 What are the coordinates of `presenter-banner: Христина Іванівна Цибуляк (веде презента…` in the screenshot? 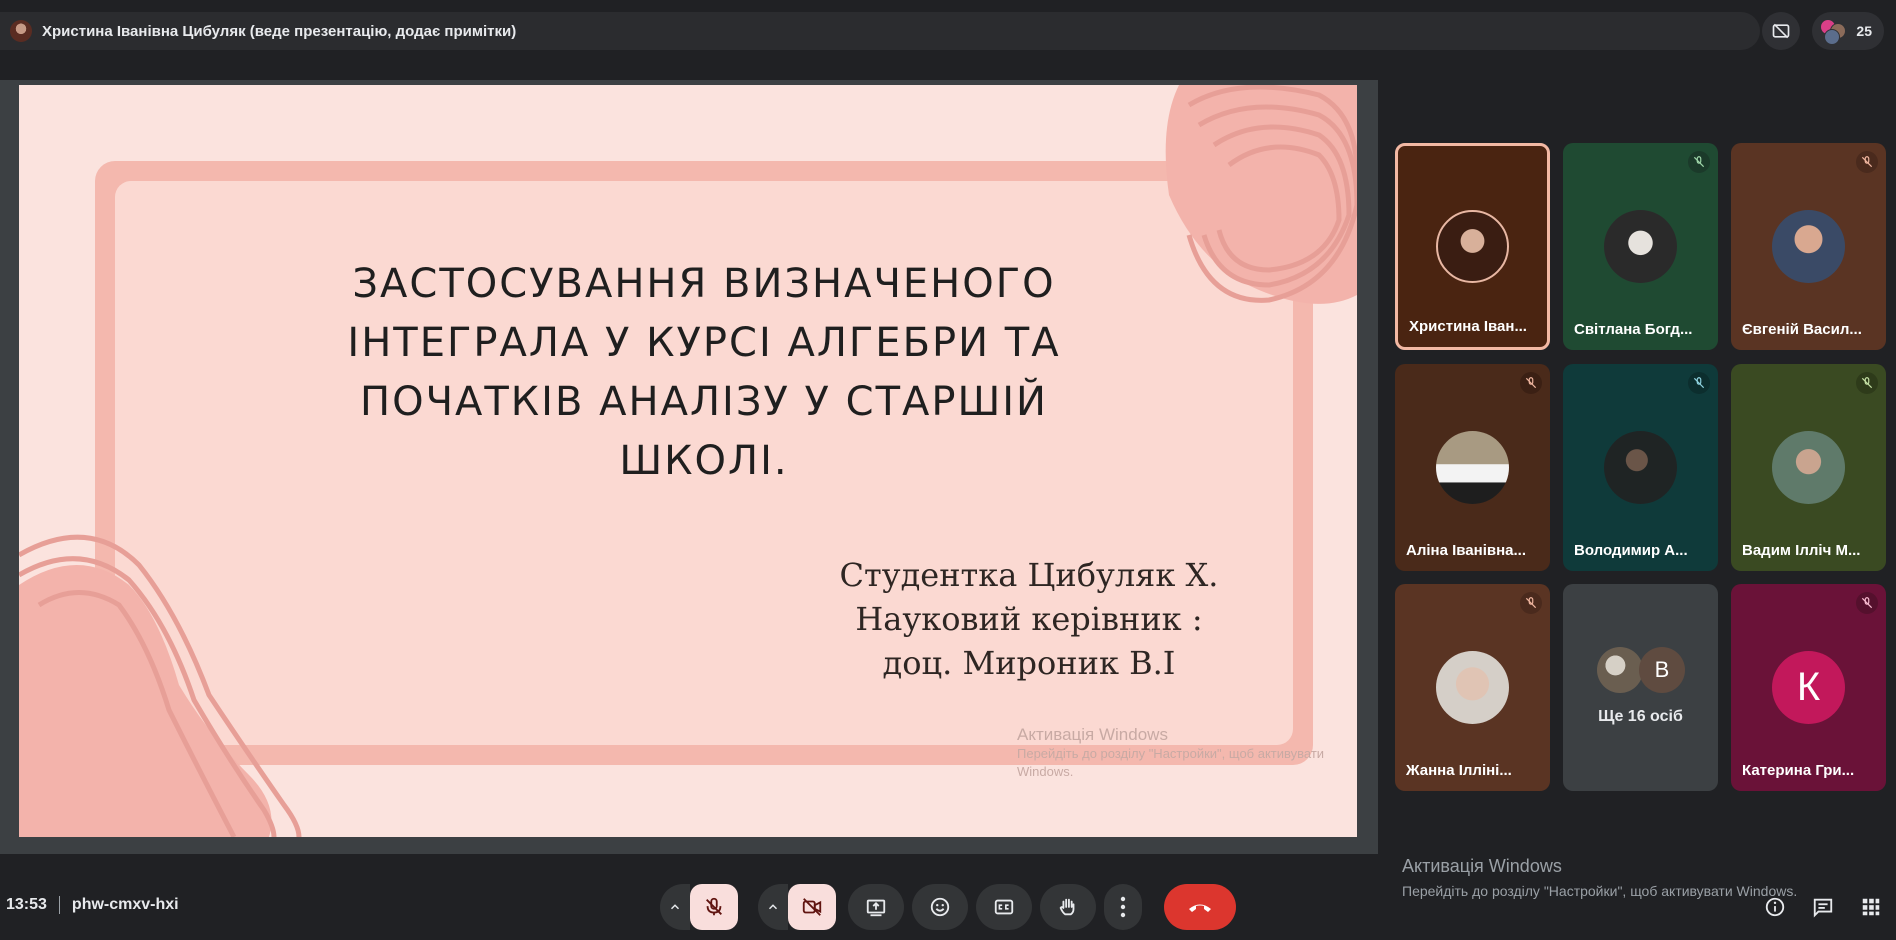 It's located at (880, 31).